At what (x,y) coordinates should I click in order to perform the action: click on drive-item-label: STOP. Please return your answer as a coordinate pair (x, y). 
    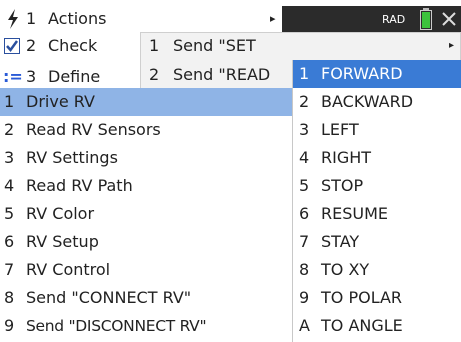
    Looking at the image, I should click on (342, 185).